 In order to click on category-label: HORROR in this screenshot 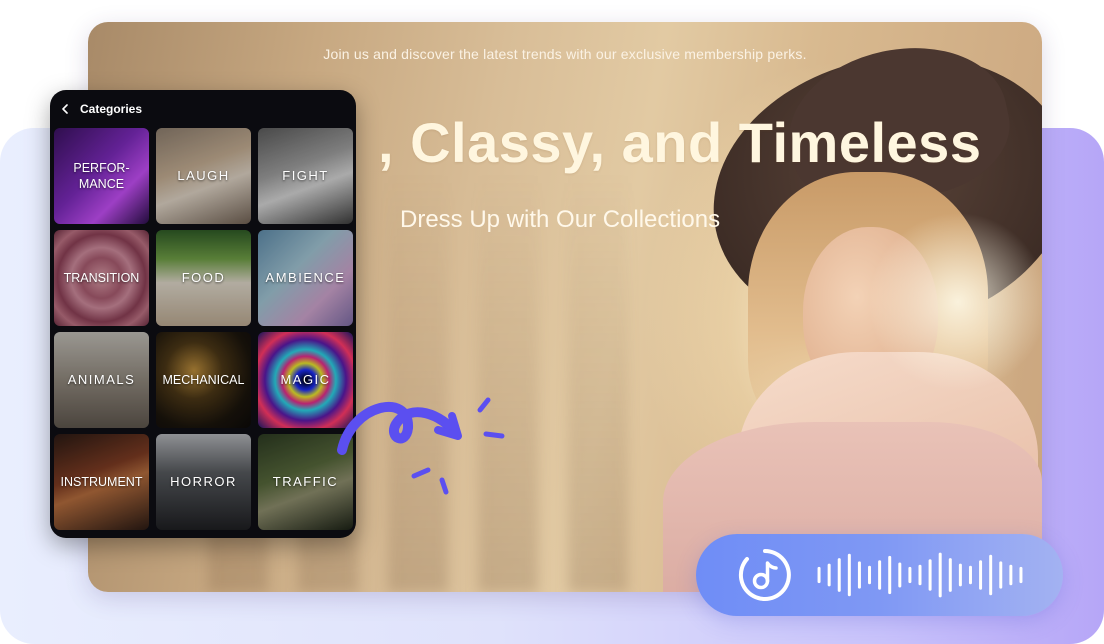, I will do `click(203, 481)`.